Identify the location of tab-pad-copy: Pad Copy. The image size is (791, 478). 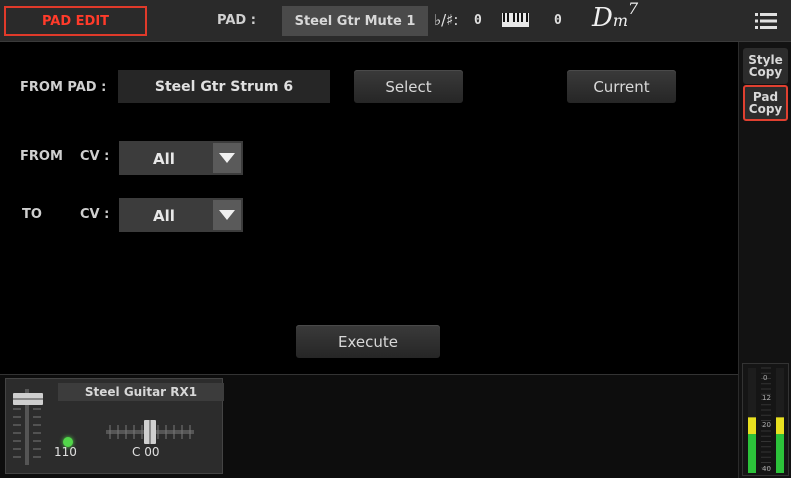
(765, 103).